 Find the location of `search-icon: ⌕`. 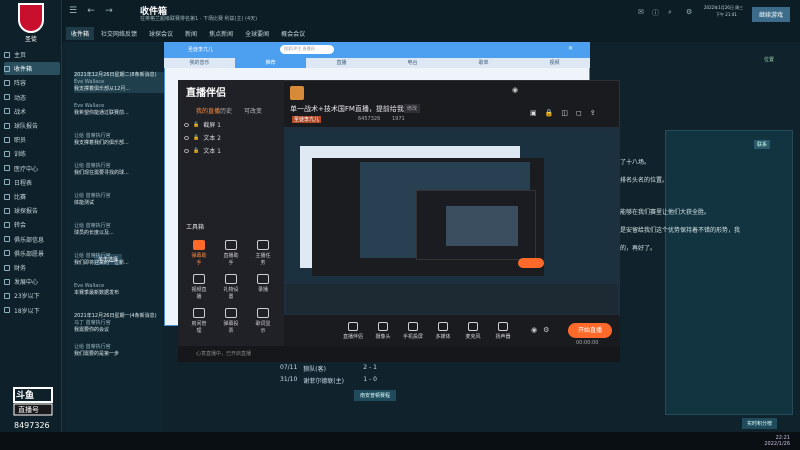

search-icon: ⌕ is located at coordinates (670, 12).